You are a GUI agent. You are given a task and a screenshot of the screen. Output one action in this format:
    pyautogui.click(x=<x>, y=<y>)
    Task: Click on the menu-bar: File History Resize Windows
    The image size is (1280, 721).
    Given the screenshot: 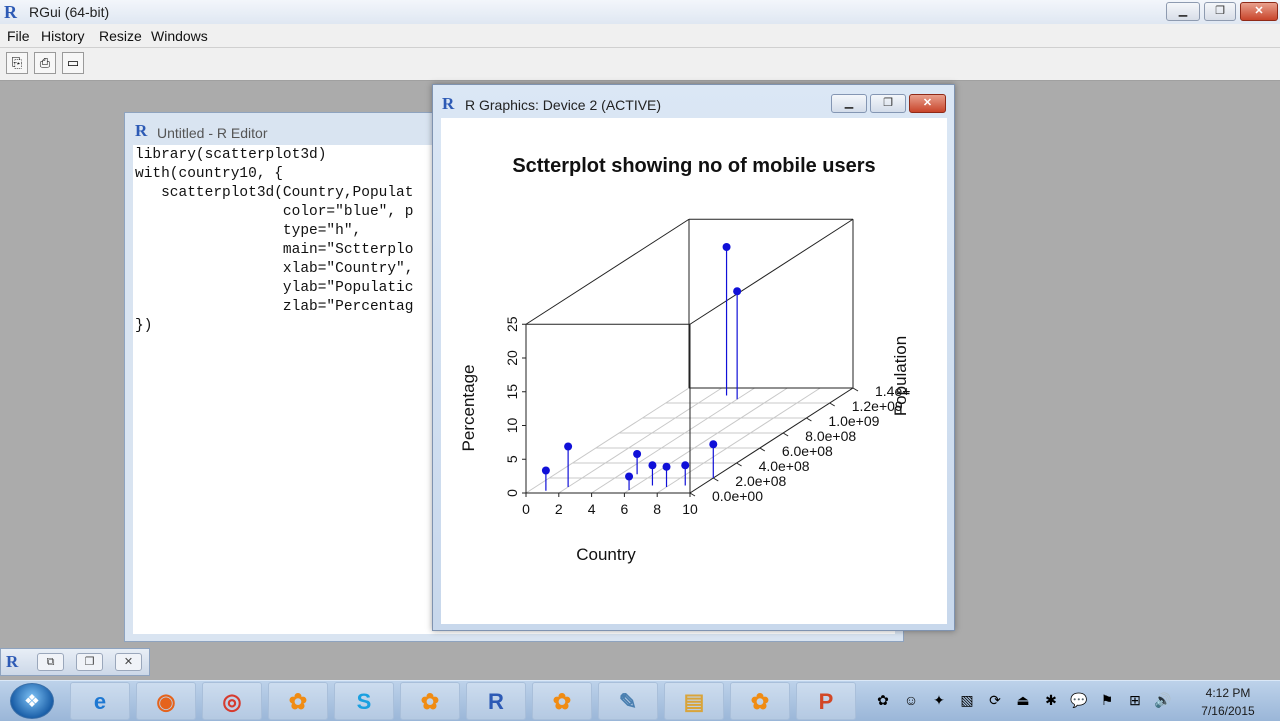 What is the action you would take?
    pyautogui.click(x=640, y=36)
    